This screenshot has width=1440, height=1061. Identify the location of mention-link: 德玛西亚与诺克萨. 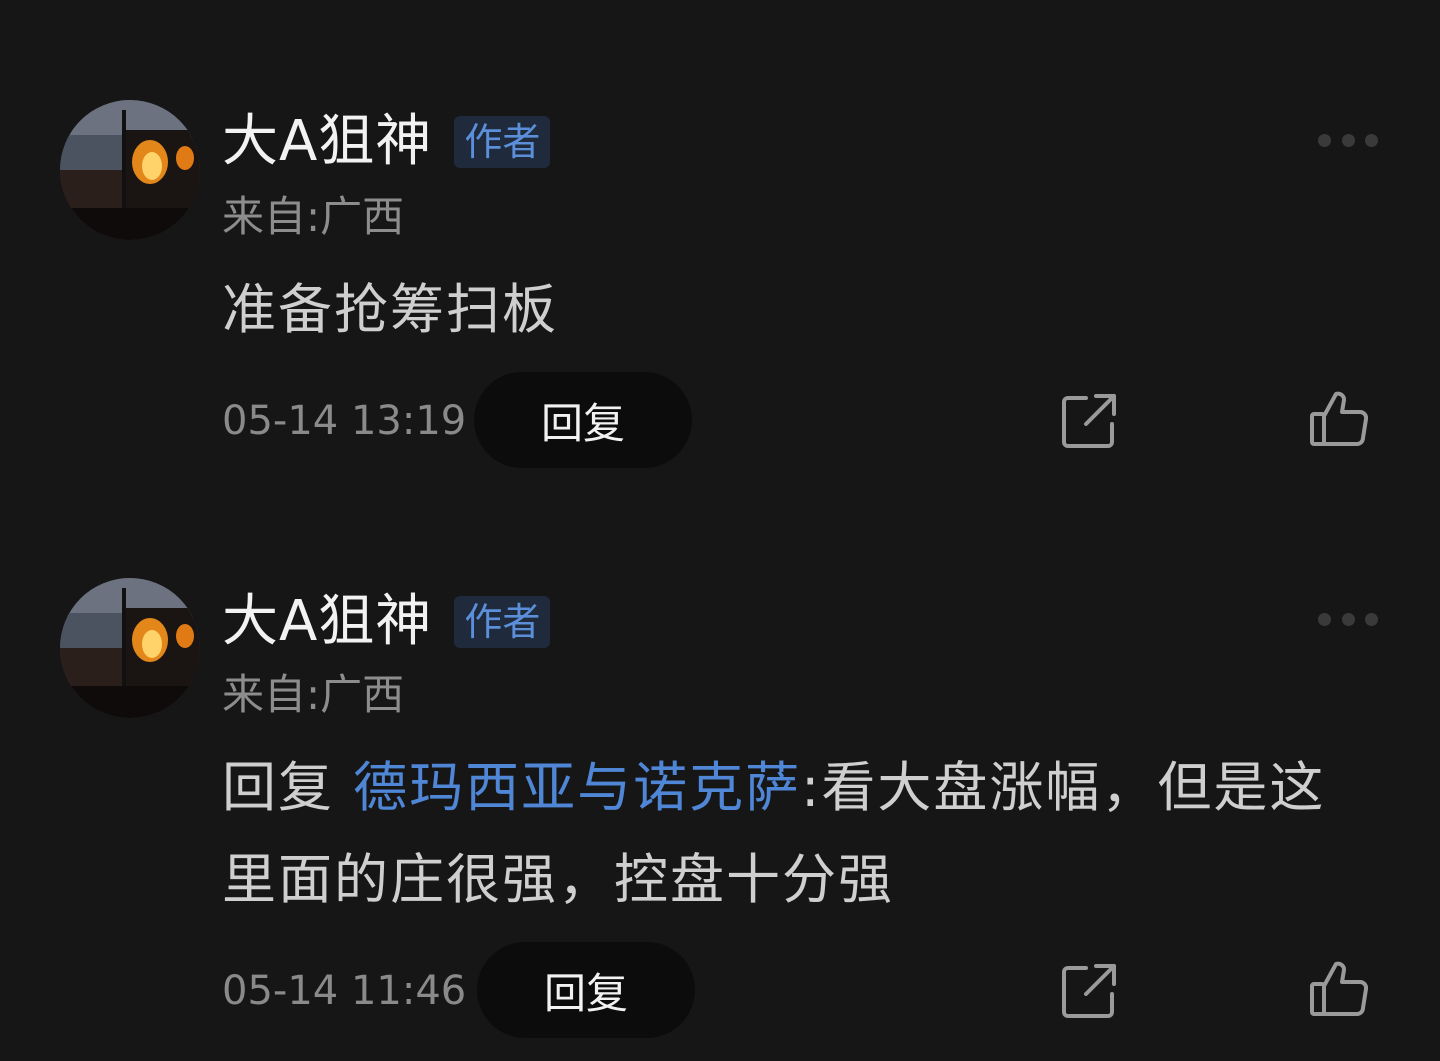
(577, 787).